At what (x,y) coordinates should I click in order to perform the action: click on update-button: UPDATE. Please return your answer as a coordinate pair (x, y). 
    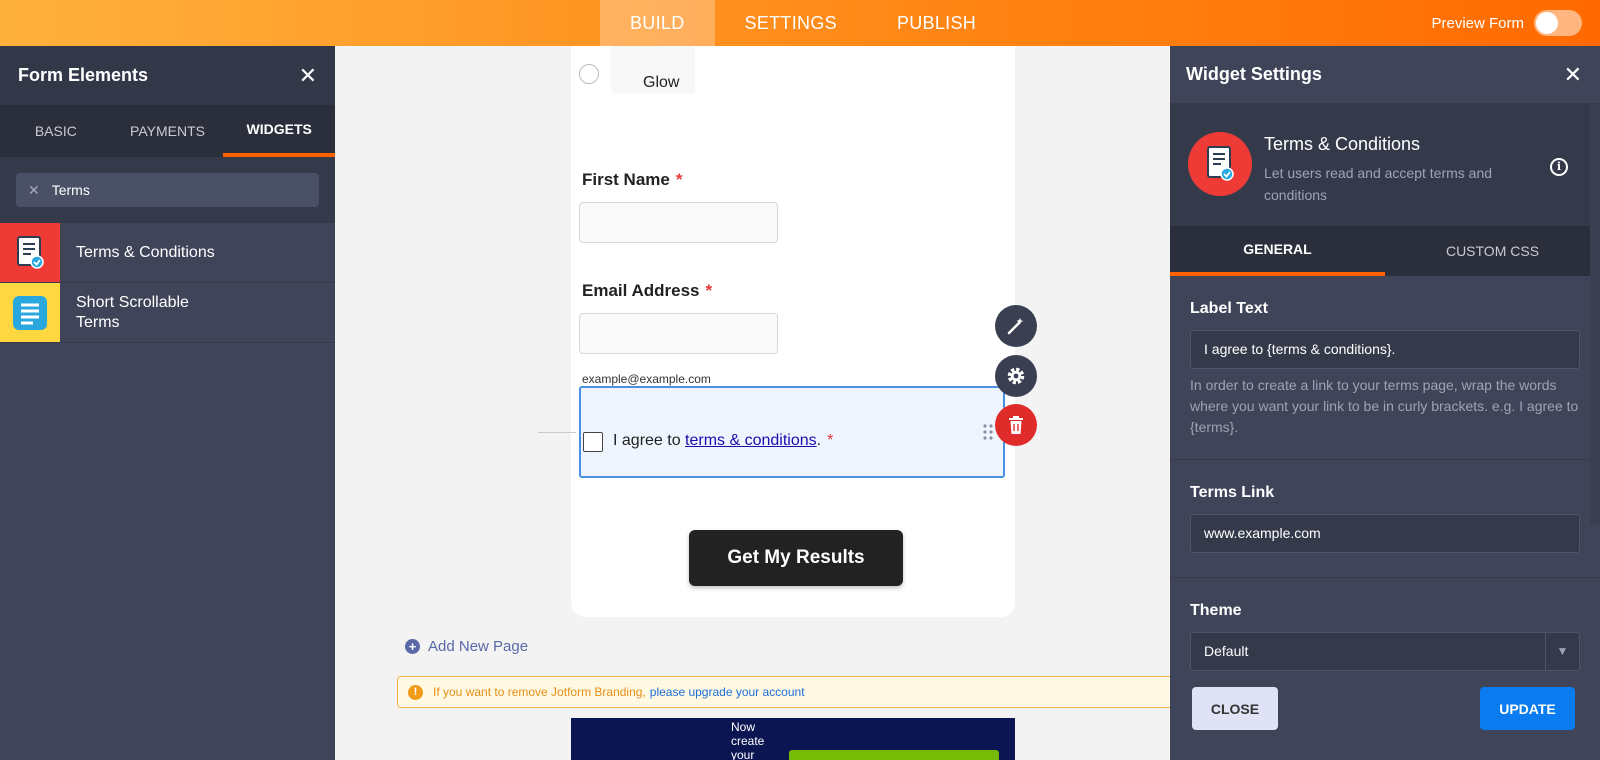
    Looking at the image, I should click on (1527, 708).